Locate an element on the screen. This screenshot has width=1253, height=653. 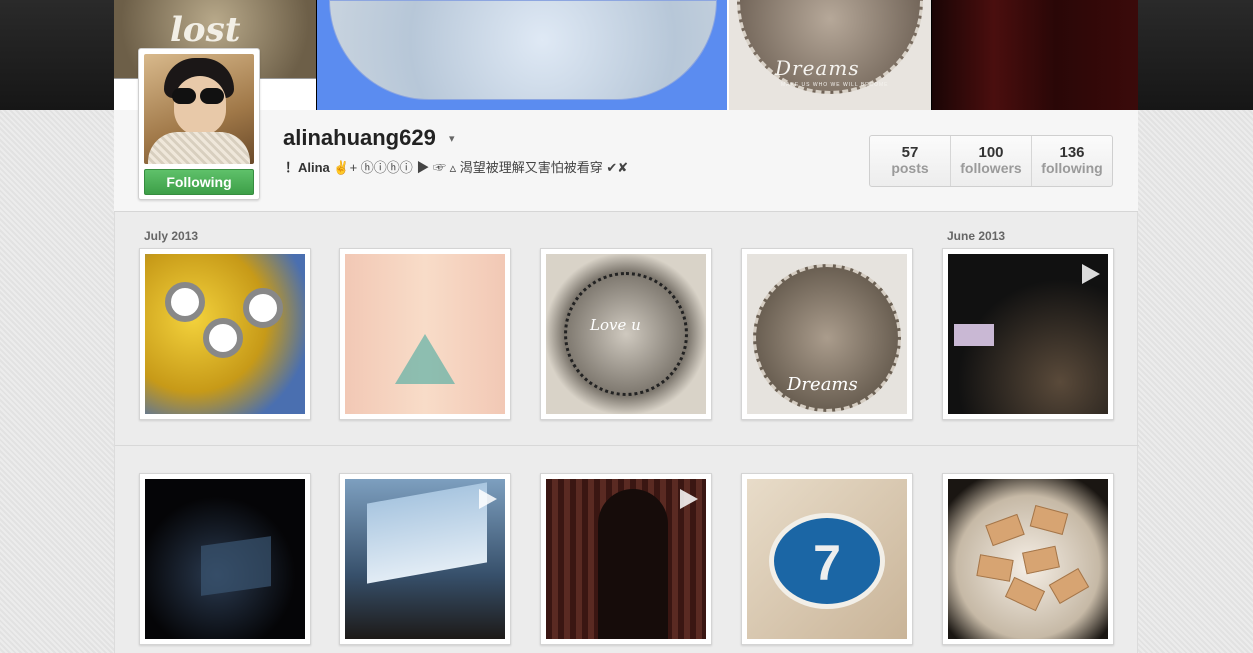
cover-tile-1-text: lost is located at coordinates (205, 30).